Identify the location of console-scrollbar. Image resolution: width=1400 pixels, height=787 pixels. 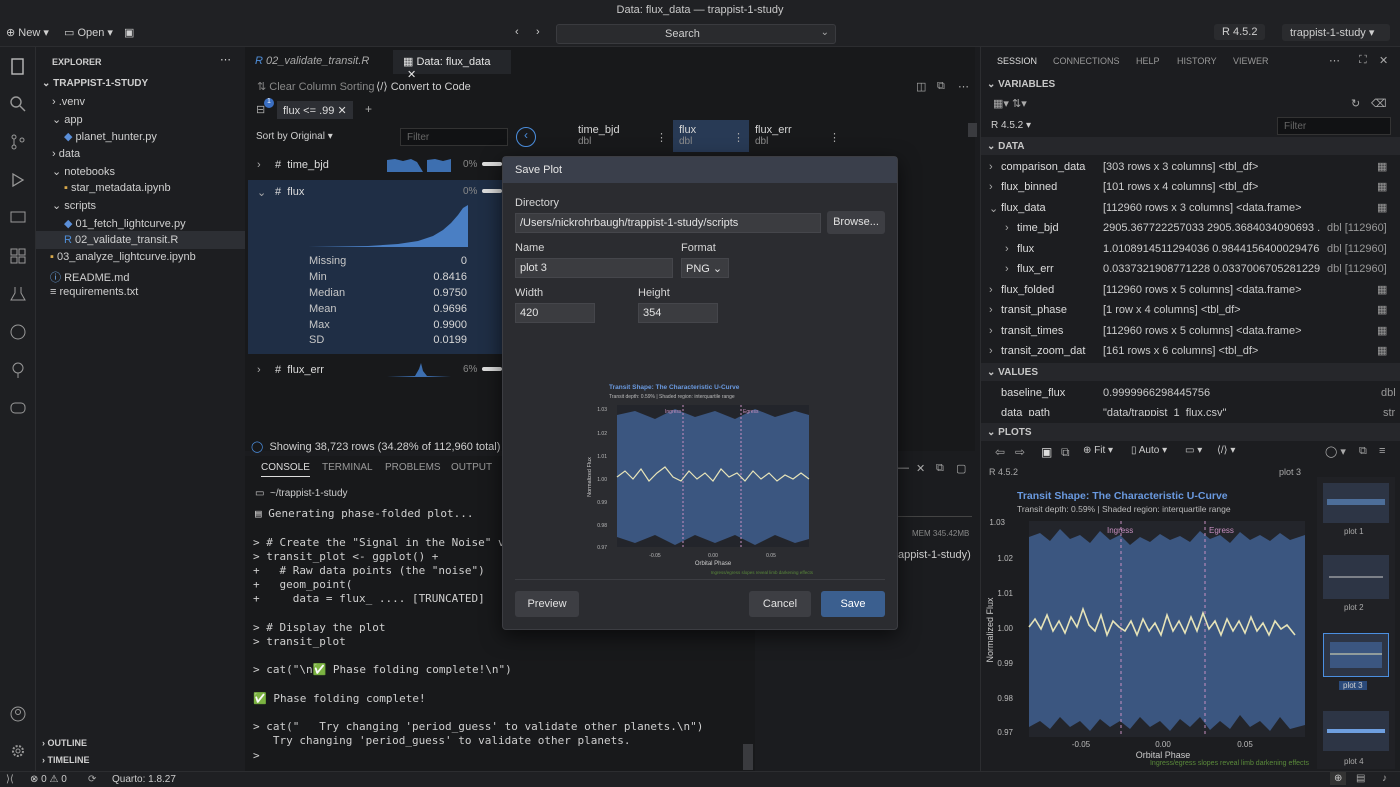
(748, 757).